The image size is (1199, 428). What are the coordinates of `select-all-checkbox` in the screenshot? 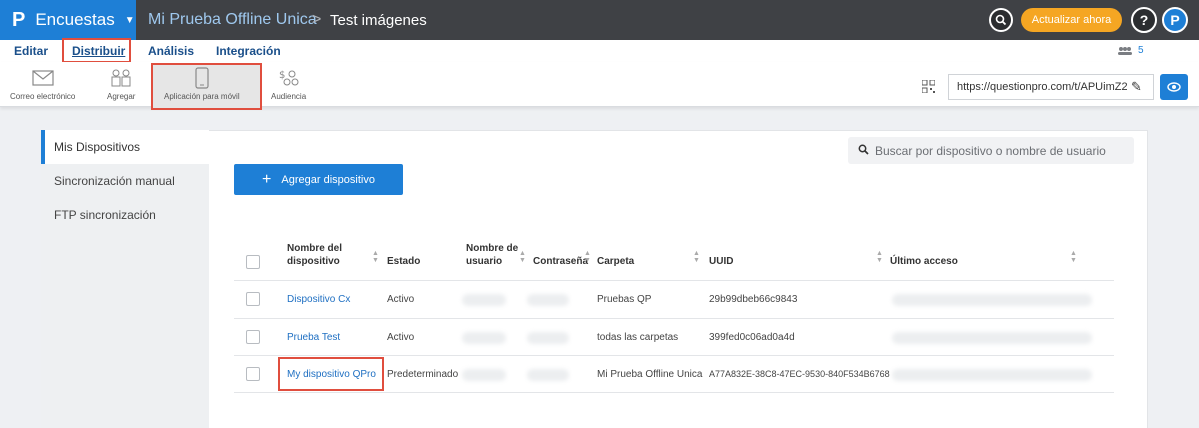 It's located at (253, 262).